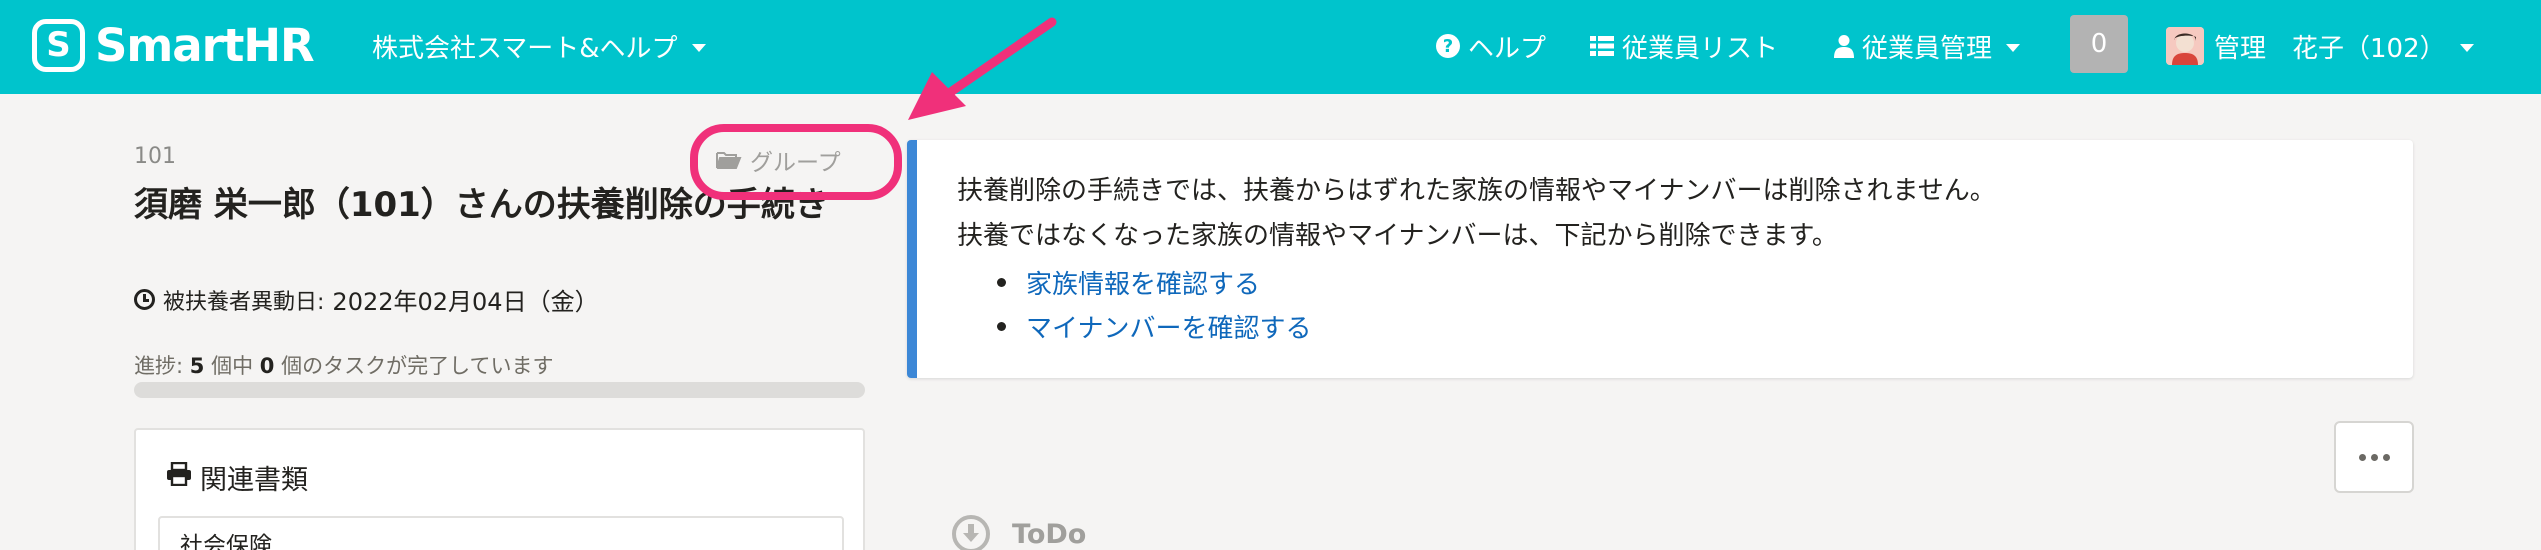  Describe the element at coordinates (796, 162) in the screenshot. I see `annotation-highlight-circle` at that location.